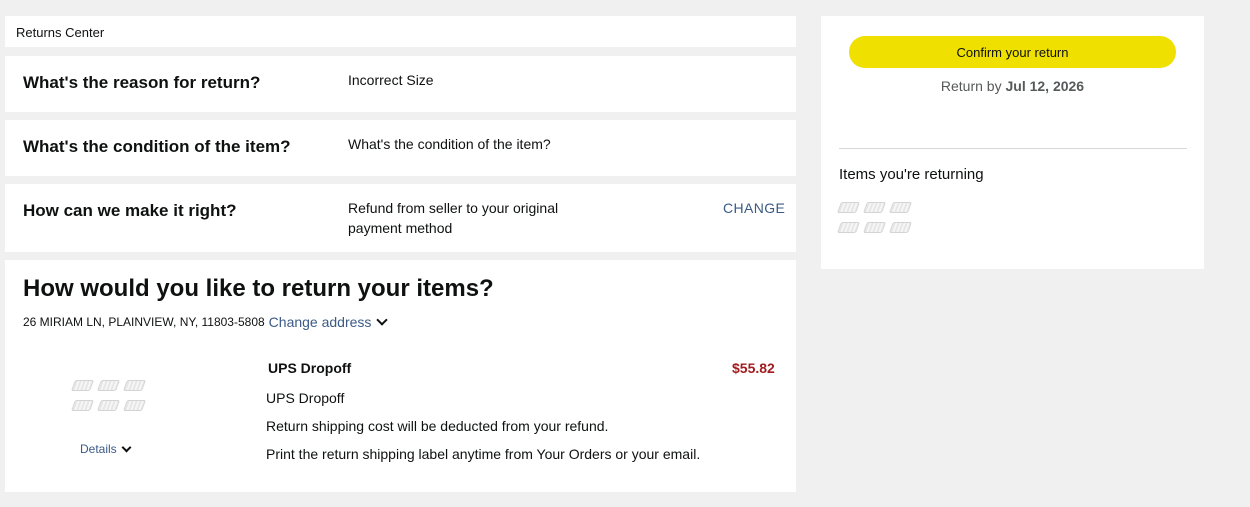 The width and height of the screenshot is (1250, 507). Describe the element at coordinates (142, 82) in the screenshot. I see `reason-question-label: What's the reason for return?` at that location.